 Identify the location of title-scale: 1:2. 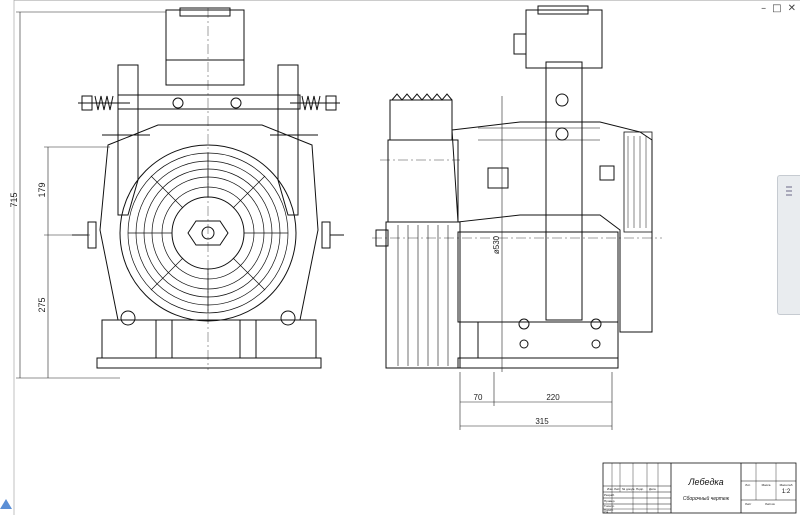
(786, 492).